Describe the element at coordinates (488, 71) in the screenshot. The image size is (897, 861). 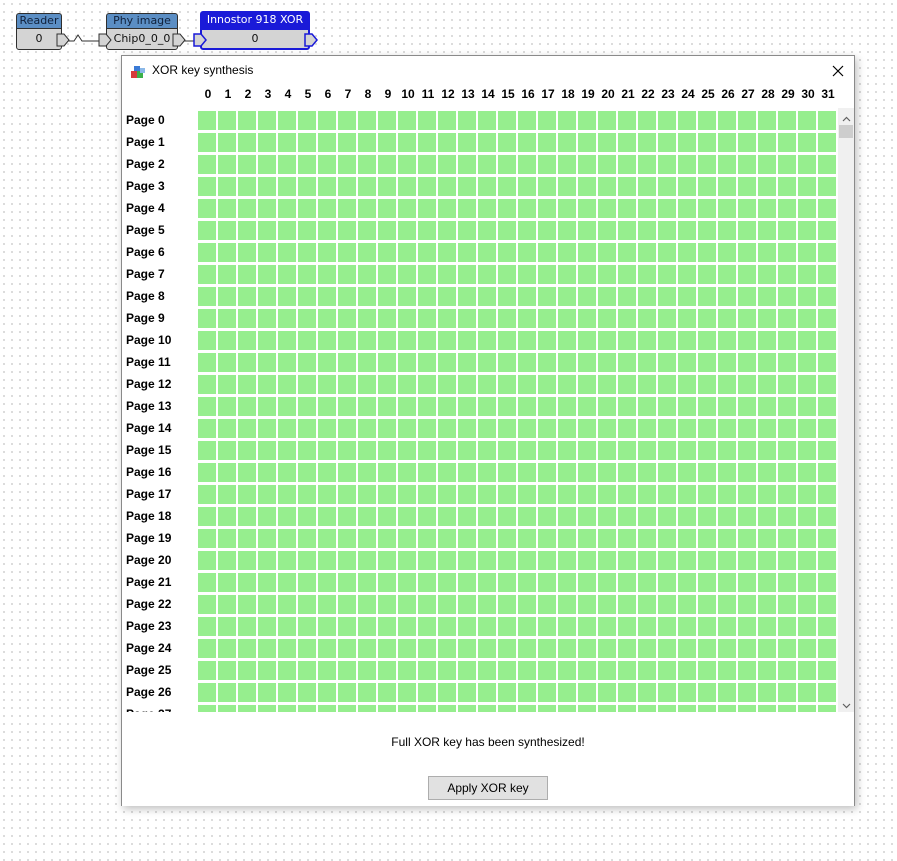
I see `dialog-titlebar: XOR key synthesis` at that location.